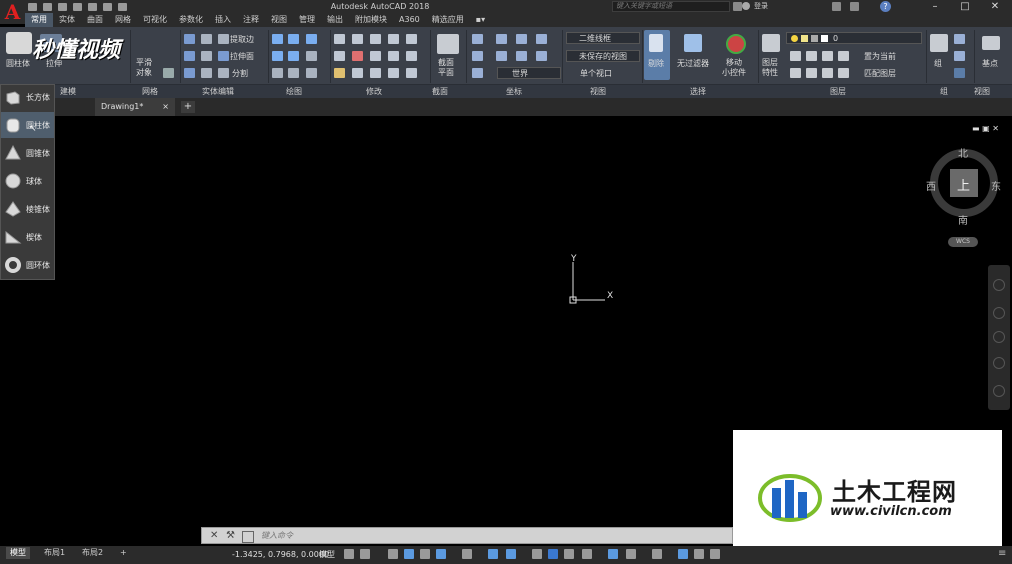 The image size is (1012, 564). I want to click on search-input: 键入关键字或短语, so click(671, 6).